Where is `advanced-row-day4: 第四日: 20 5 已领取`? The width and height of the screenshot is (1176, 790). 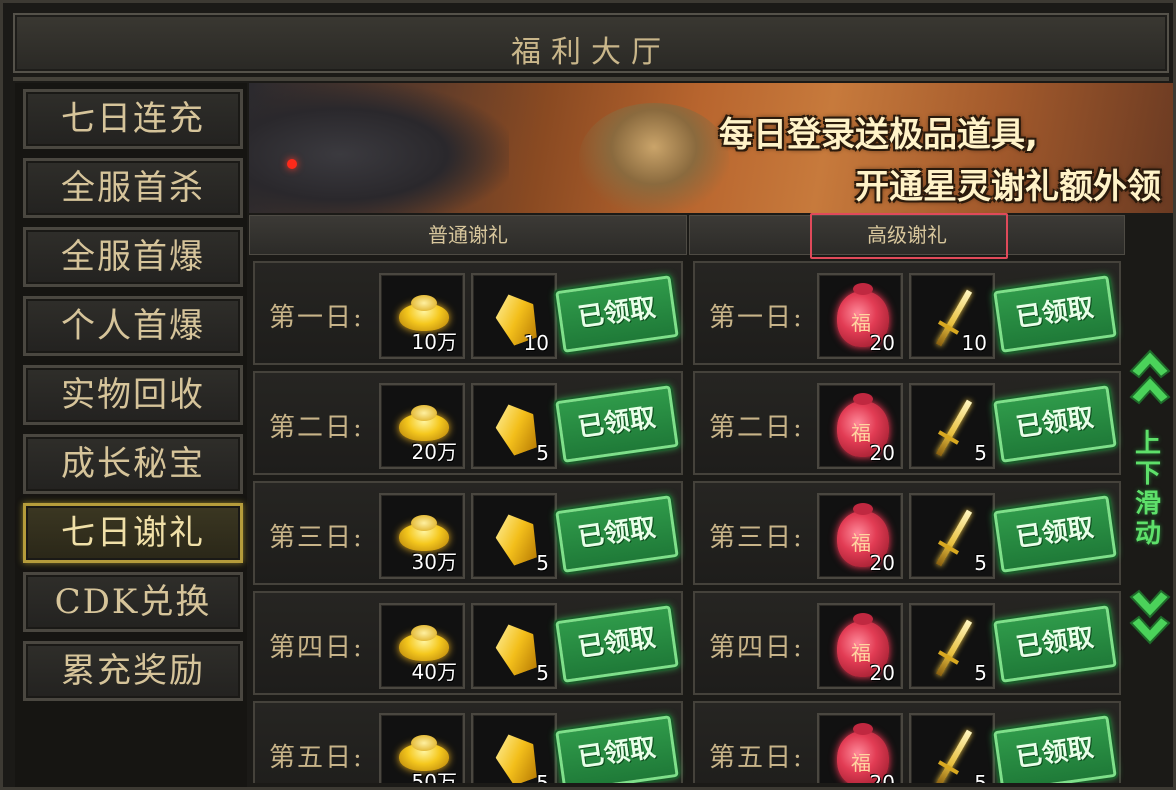 advanced-row-day4: 第四日: 20 5 已领取 is located at coordinates (907, 643).